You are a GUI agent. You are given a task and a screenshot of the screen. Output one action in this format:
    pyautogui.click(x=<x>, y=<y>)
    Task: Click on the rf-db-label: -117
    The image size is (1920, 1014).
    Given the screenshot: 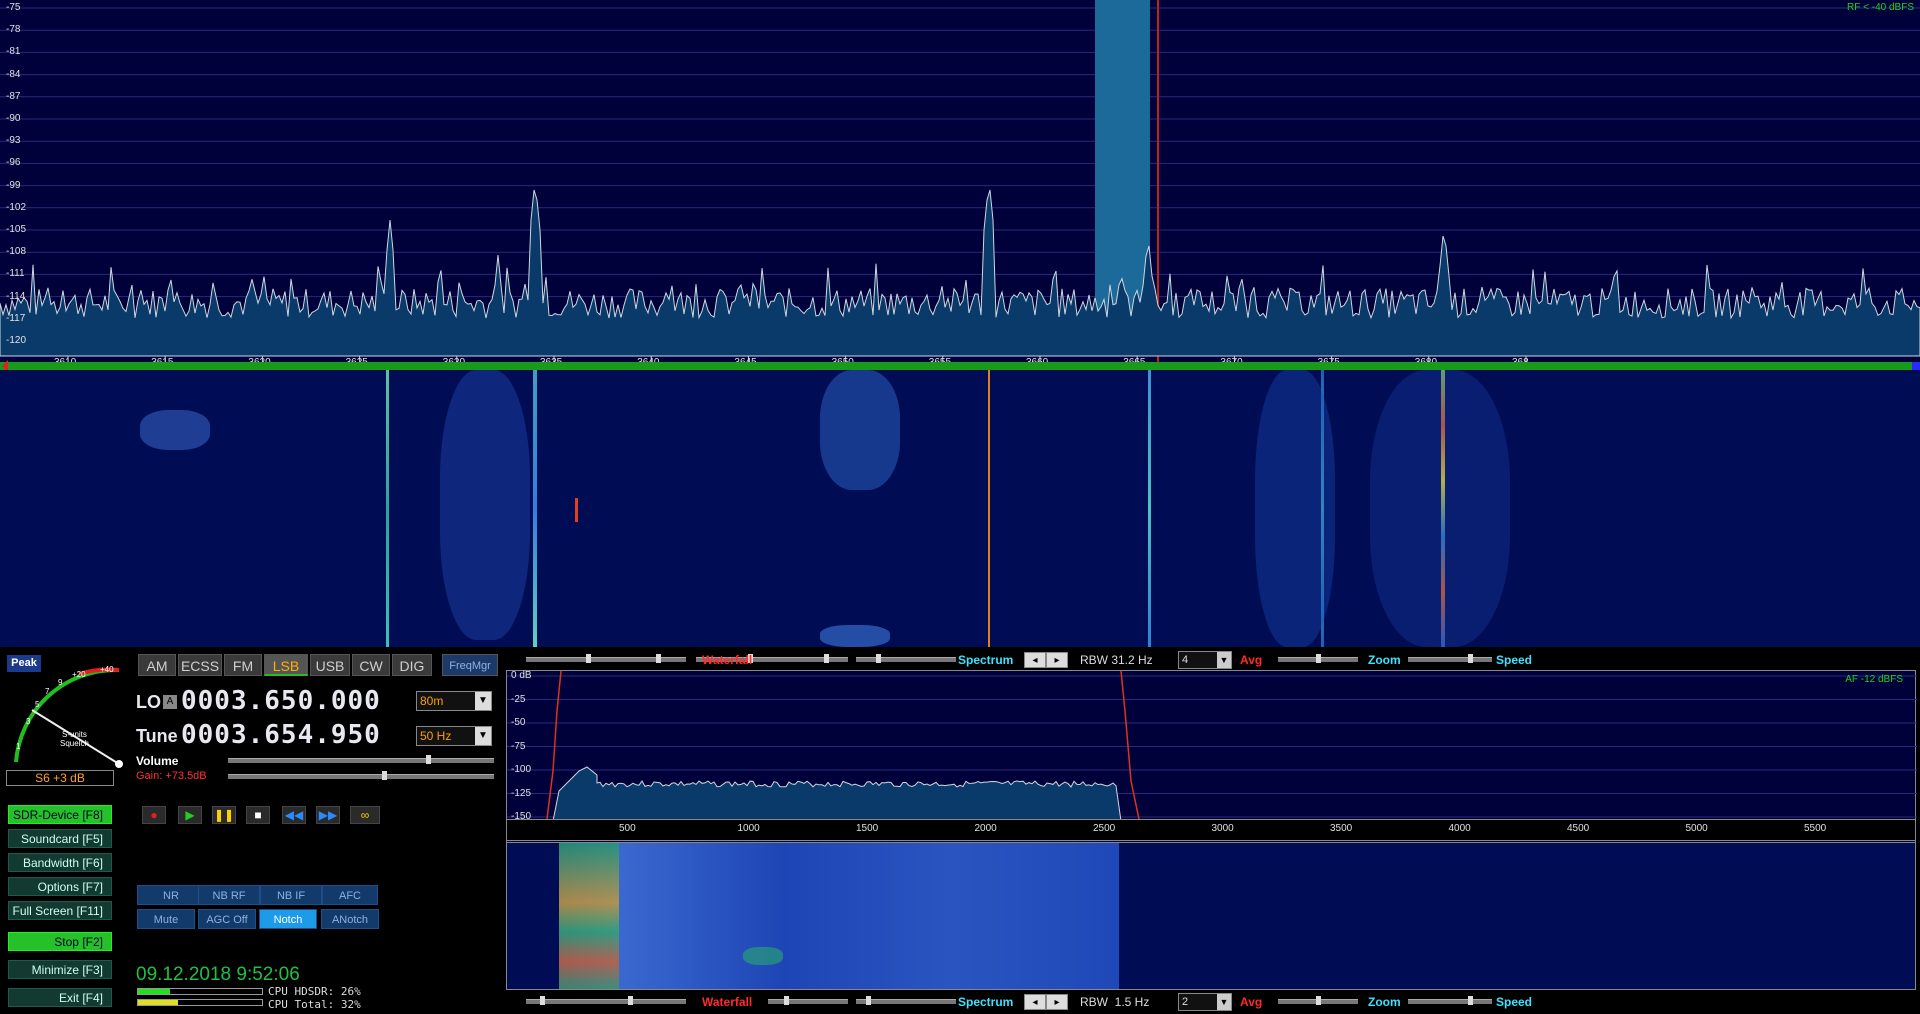 What is the action you would take?
    pyautogui.click(x=16, y=318)
    